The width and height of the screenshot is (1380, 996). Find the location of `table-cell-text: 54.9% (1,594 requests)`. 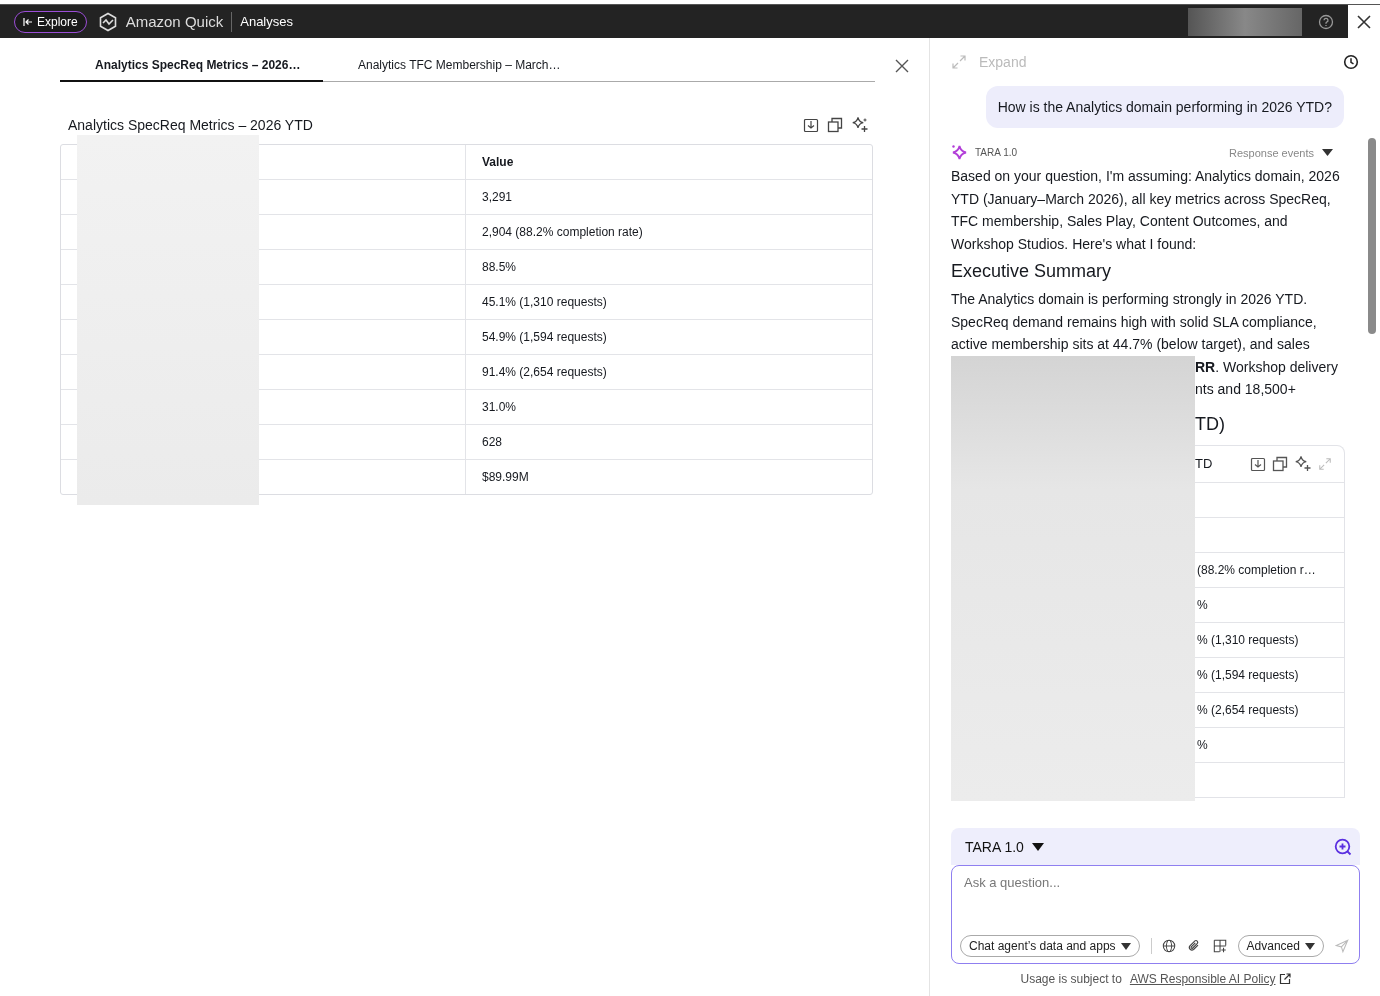

table-cell-text: 54.9% (1,594 requests) is located at coordinates (544, 337).